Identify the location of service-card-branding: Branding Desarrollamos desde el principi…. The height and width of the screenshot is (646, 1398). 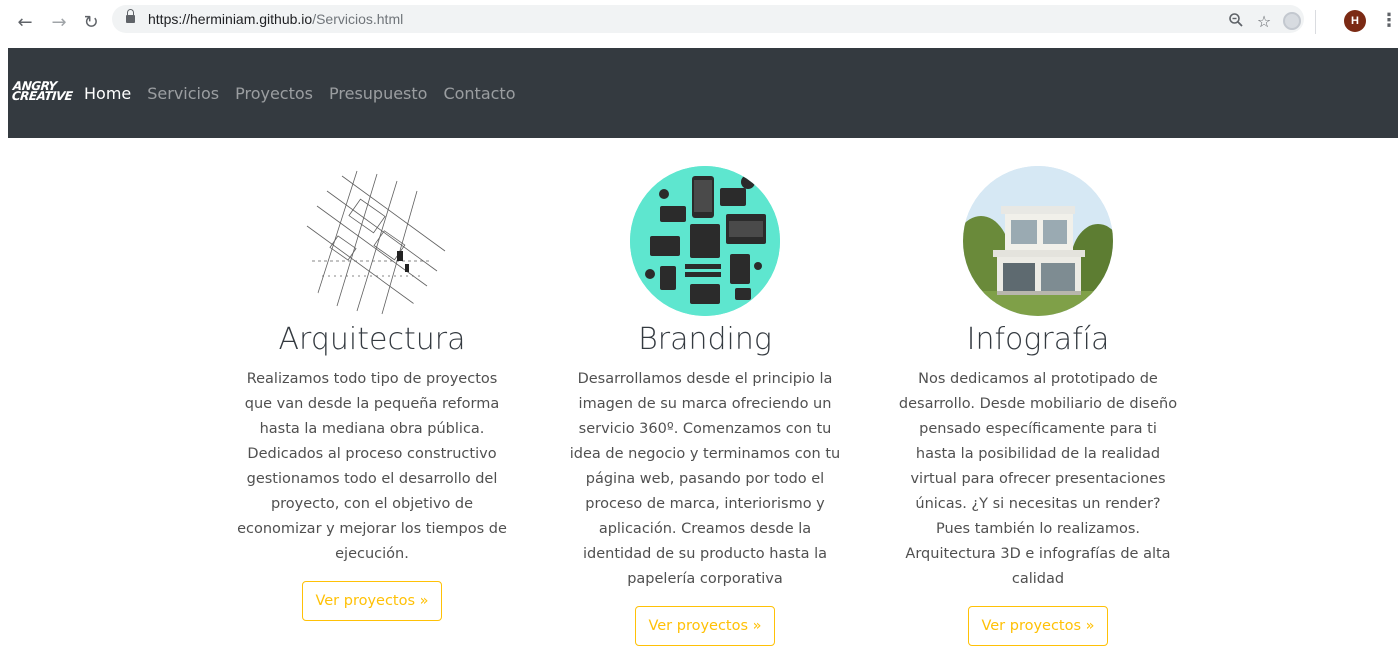
(705, 406).